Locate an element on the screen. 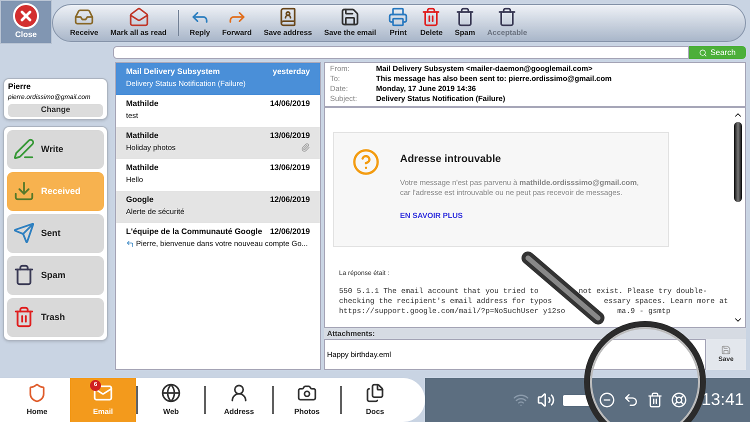 This screenshot has height=422, width=750. sender-name: L'équipe de la Communauté Google is located at coordinates (194, 232).